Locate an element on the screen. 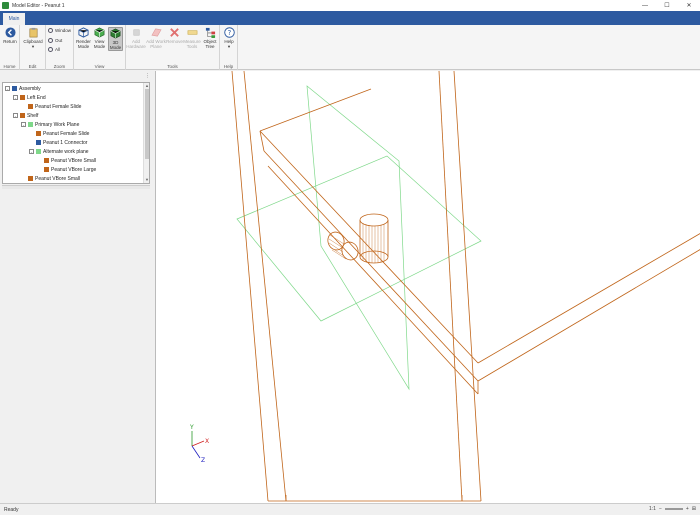 The image size is (700, 515). zoom-out-button: Out is located at coordinates (55, 40).